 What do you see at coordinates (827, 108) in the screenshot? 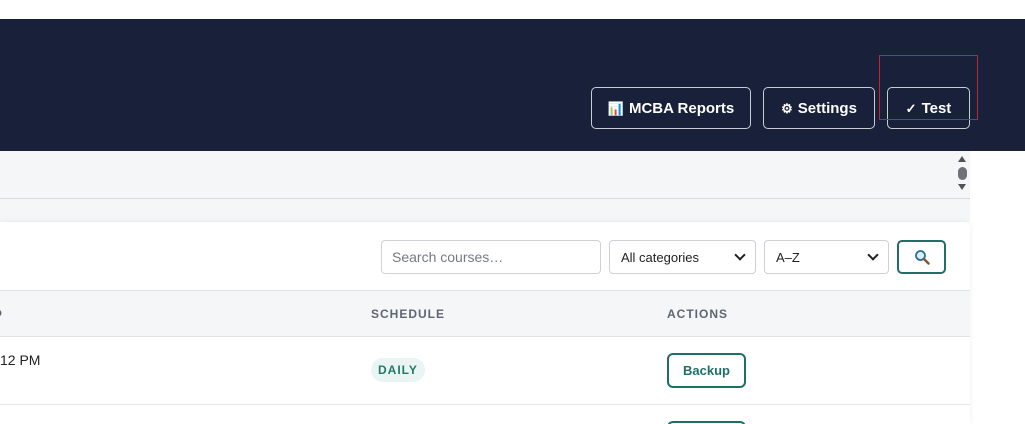
I see `settings-label: Settings` at bounding box center [827, 108].